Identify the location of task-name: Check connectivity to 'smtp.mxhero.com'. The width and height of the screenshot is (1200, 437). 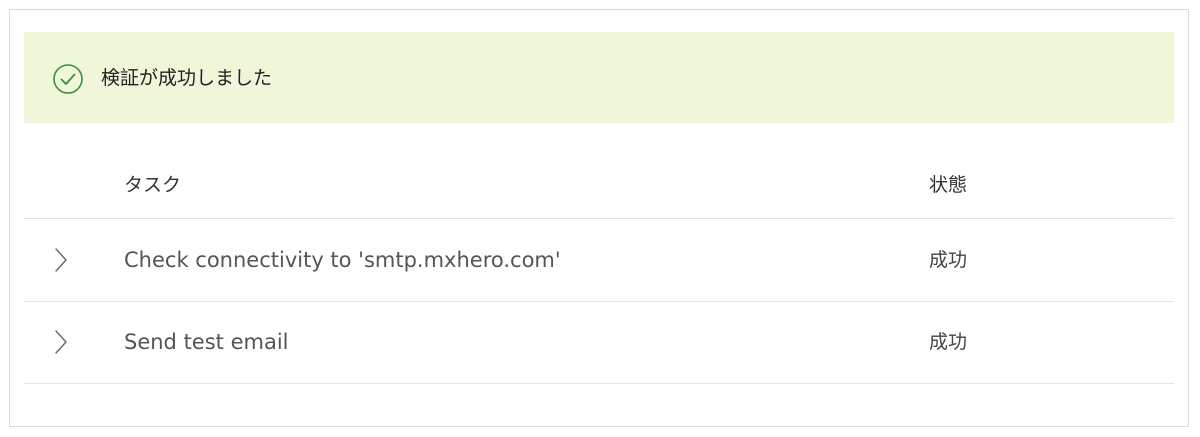
(342, 260).